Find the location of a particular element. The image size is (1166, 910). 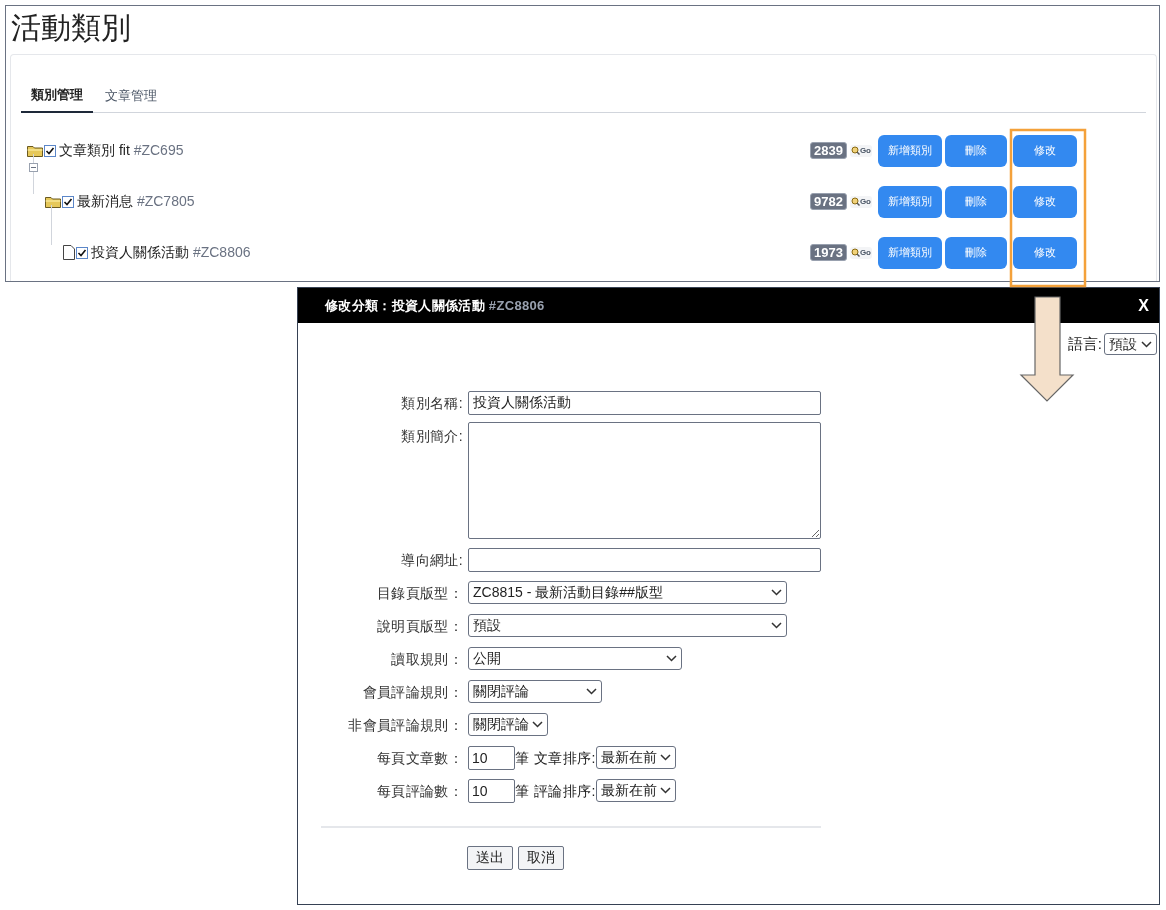

dialog-title: 修改分類：投資人關係活動 #ZC8806 is located at coordinates (435, 305).